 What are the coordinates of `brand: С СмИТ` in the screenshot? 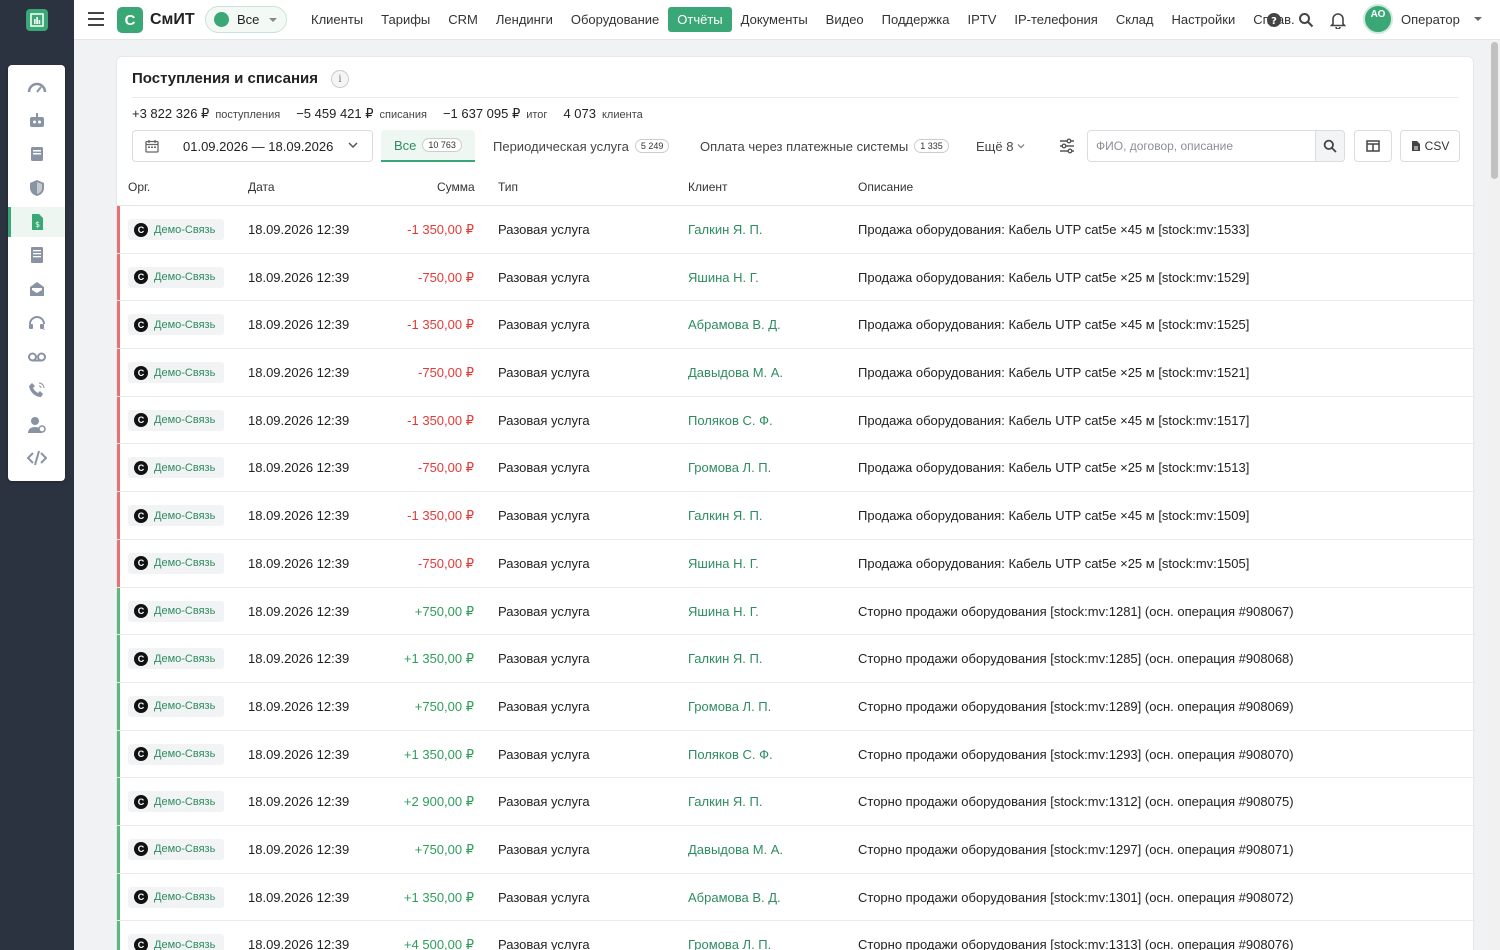 It's located at (156, 20).